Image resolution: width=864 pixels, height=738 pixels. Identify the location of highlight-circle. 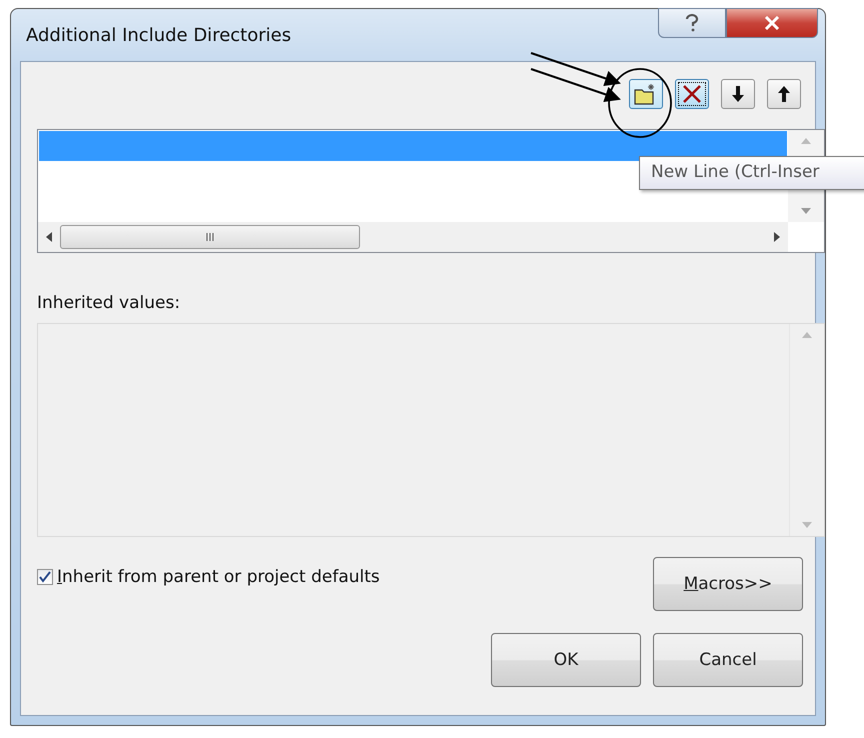
(640, 103).